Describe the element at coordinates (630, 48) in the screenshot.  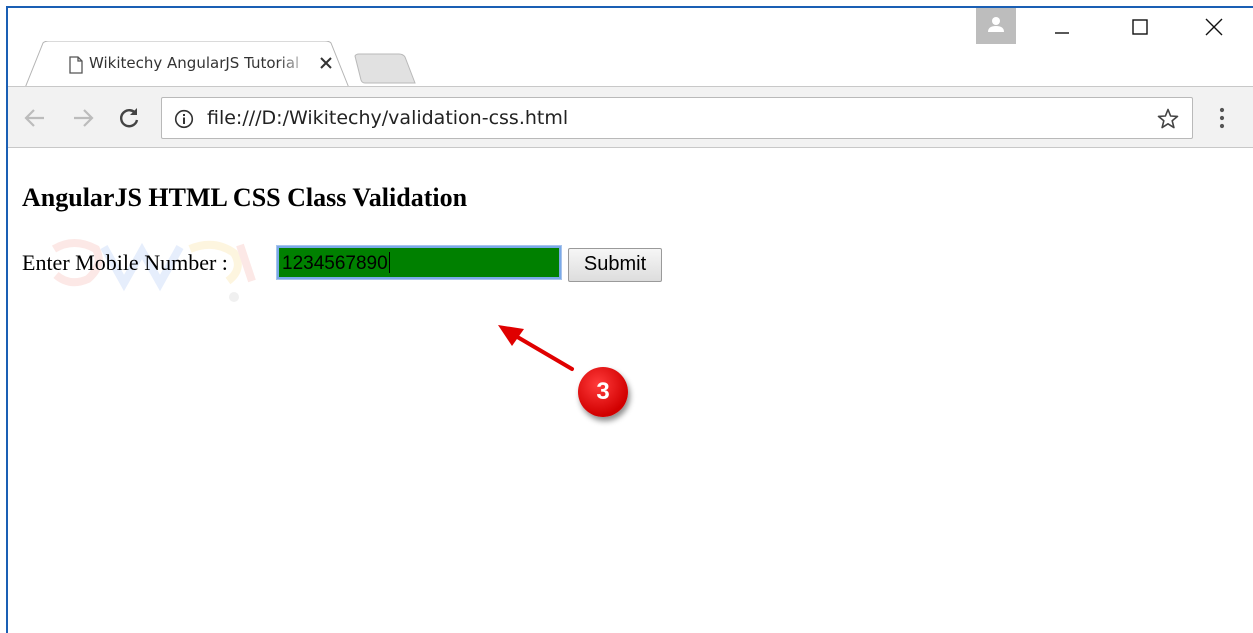
I see `tab-strip: Wikitechy AngularJS Tutorial` at that location.